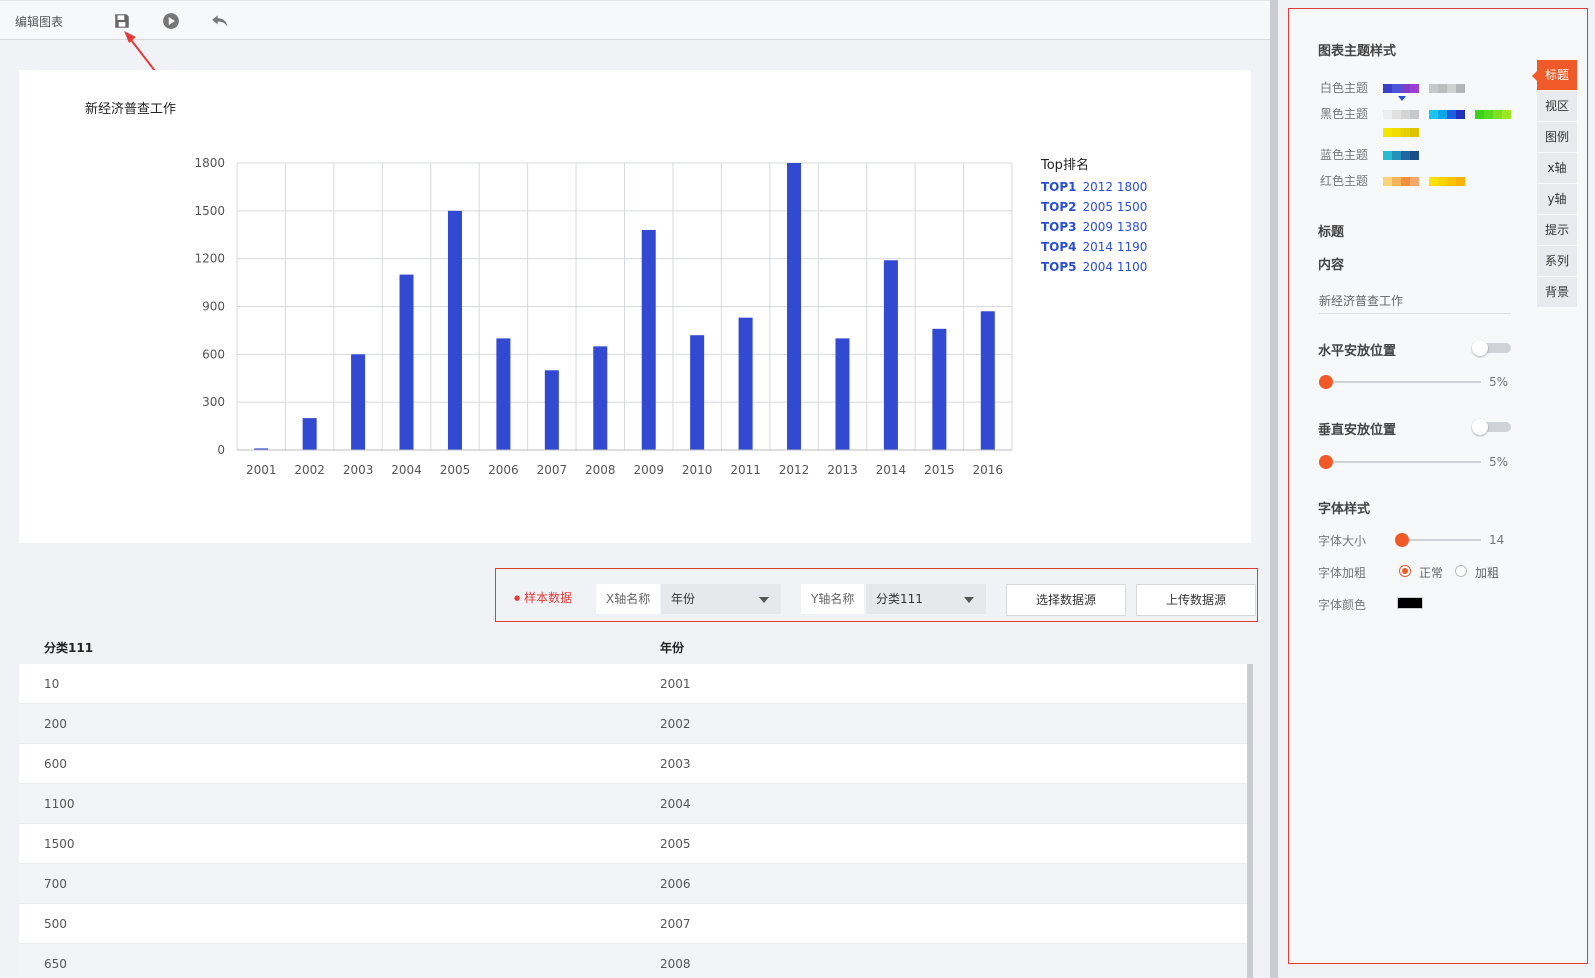 The height and width of the screenshot is (978, 1595). Describe the element at coordinates (1410, 603) in the screenshot. I see `font-color-picker` at that location.